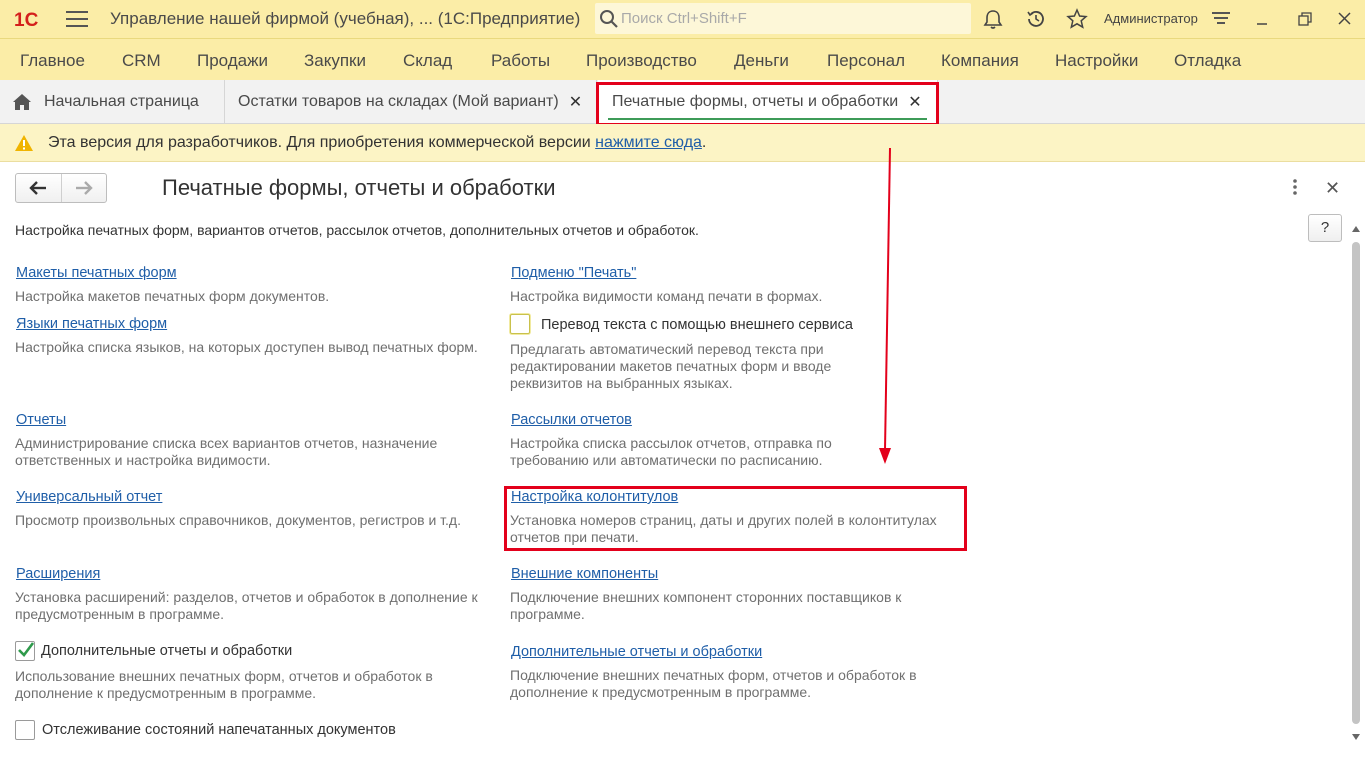 The image size is (1365, 767). I want to click on settings-menu-icon, so click(1221, 19).